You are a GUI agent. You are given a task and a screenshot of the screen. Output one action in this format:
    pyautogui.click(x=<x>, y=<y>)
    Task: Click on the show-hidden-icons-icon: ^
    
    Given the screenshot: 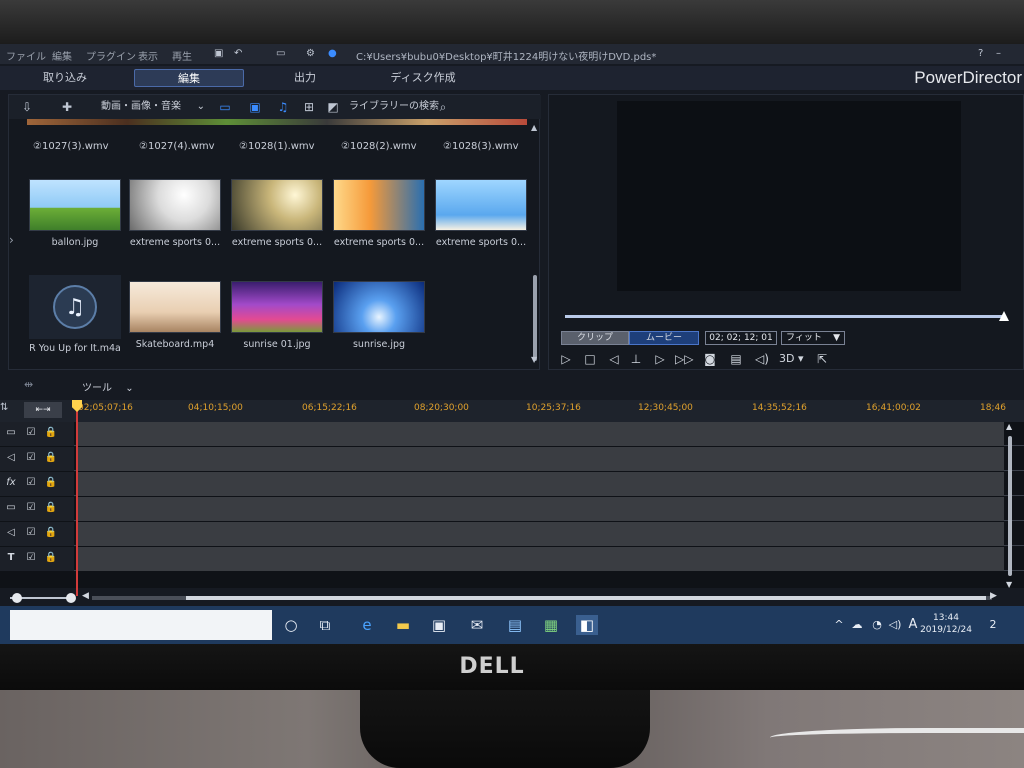 What is the action you would take?
    pyautogui.click(x=839, y=625)
    